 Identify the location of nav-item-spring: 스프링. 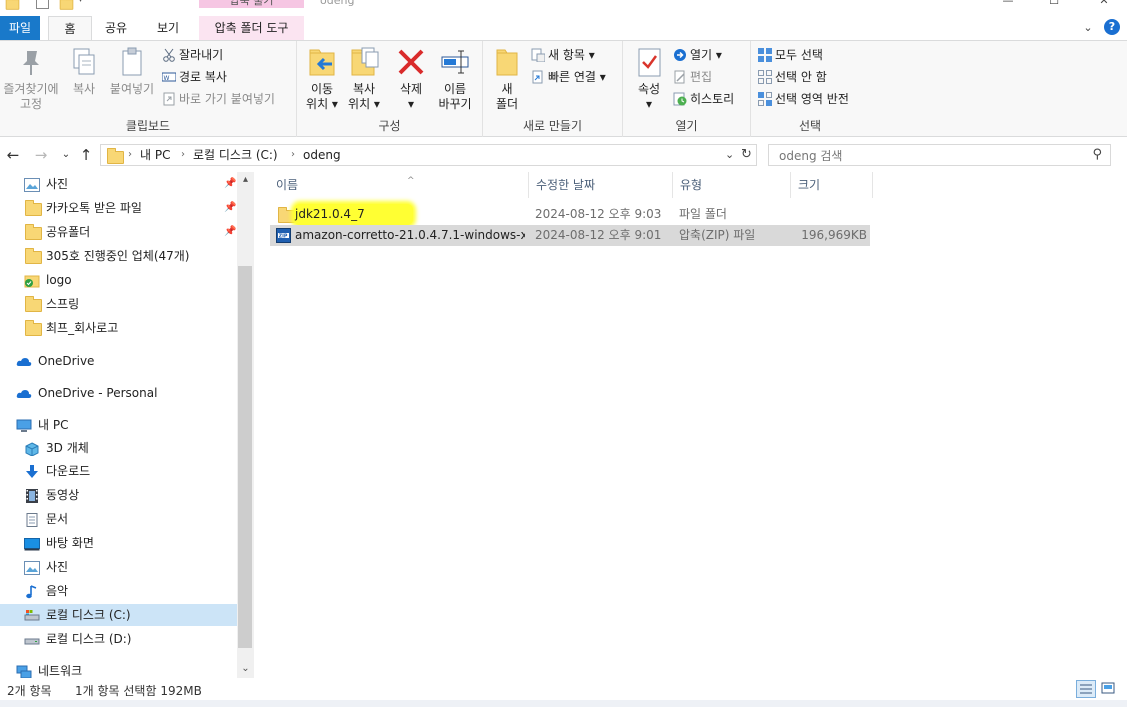
(118, 304).